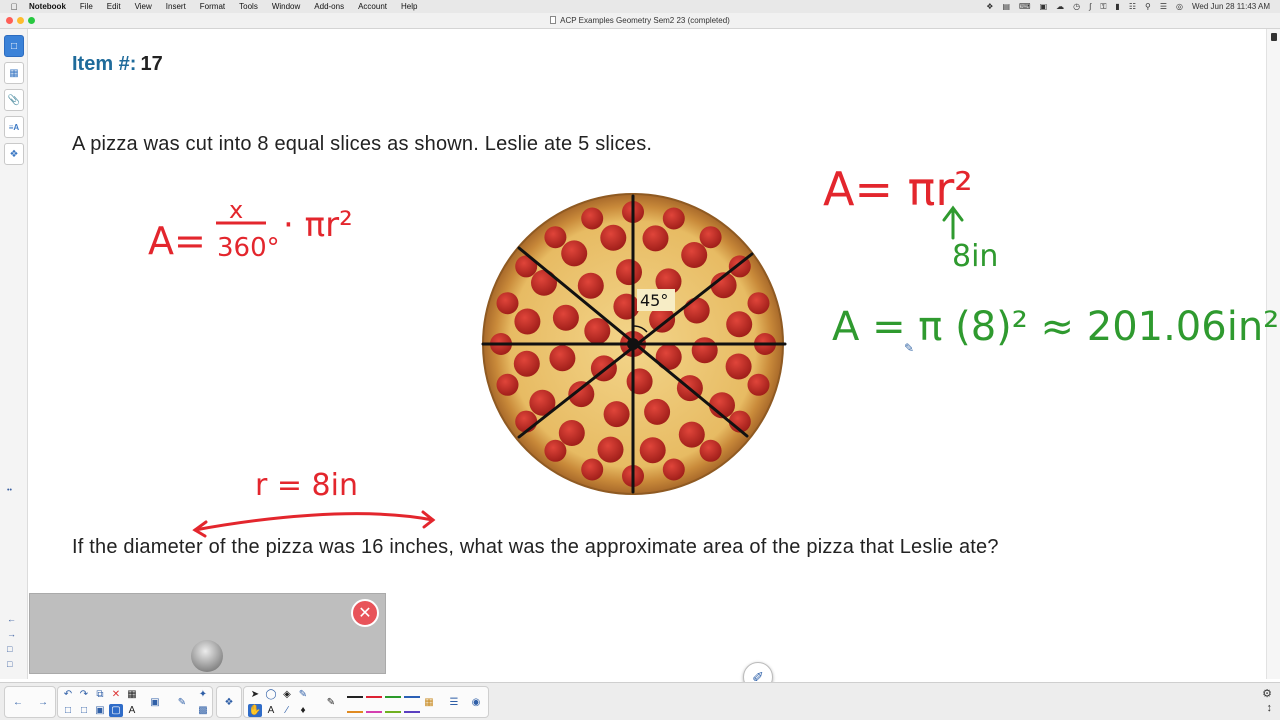  I want to click on eraser-icon: ♦, so click(303, 710).